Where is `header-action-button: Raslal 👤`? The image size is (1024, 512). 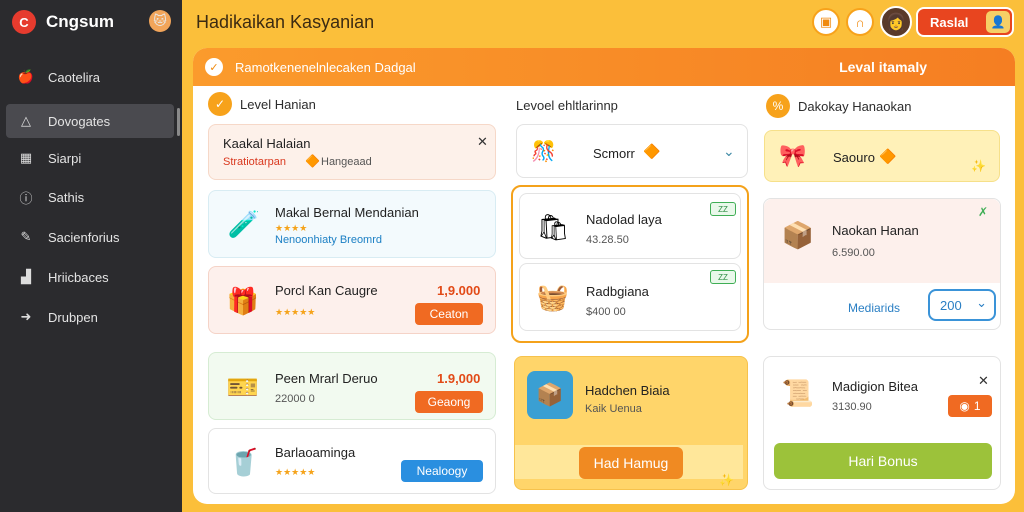
header-action-button: Raslal 👤 is located at coordinates (965, 22).